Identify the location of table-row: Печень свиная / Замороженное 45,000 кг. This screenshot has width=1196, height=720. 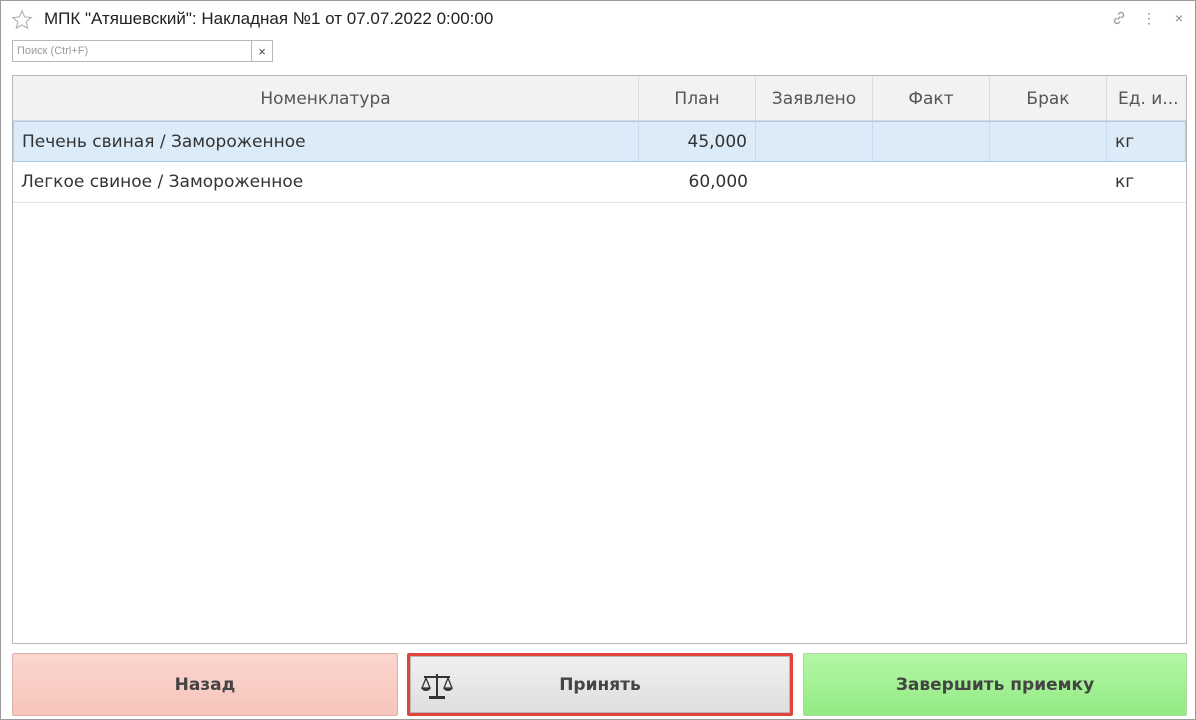
(599, 141).